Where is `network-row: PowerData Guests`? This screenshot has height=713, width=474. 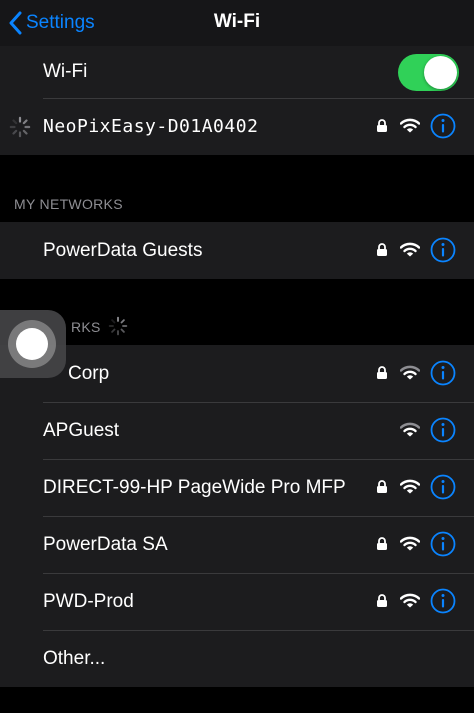
network-row: PowerData Guests is located at coordinates (237, 250).